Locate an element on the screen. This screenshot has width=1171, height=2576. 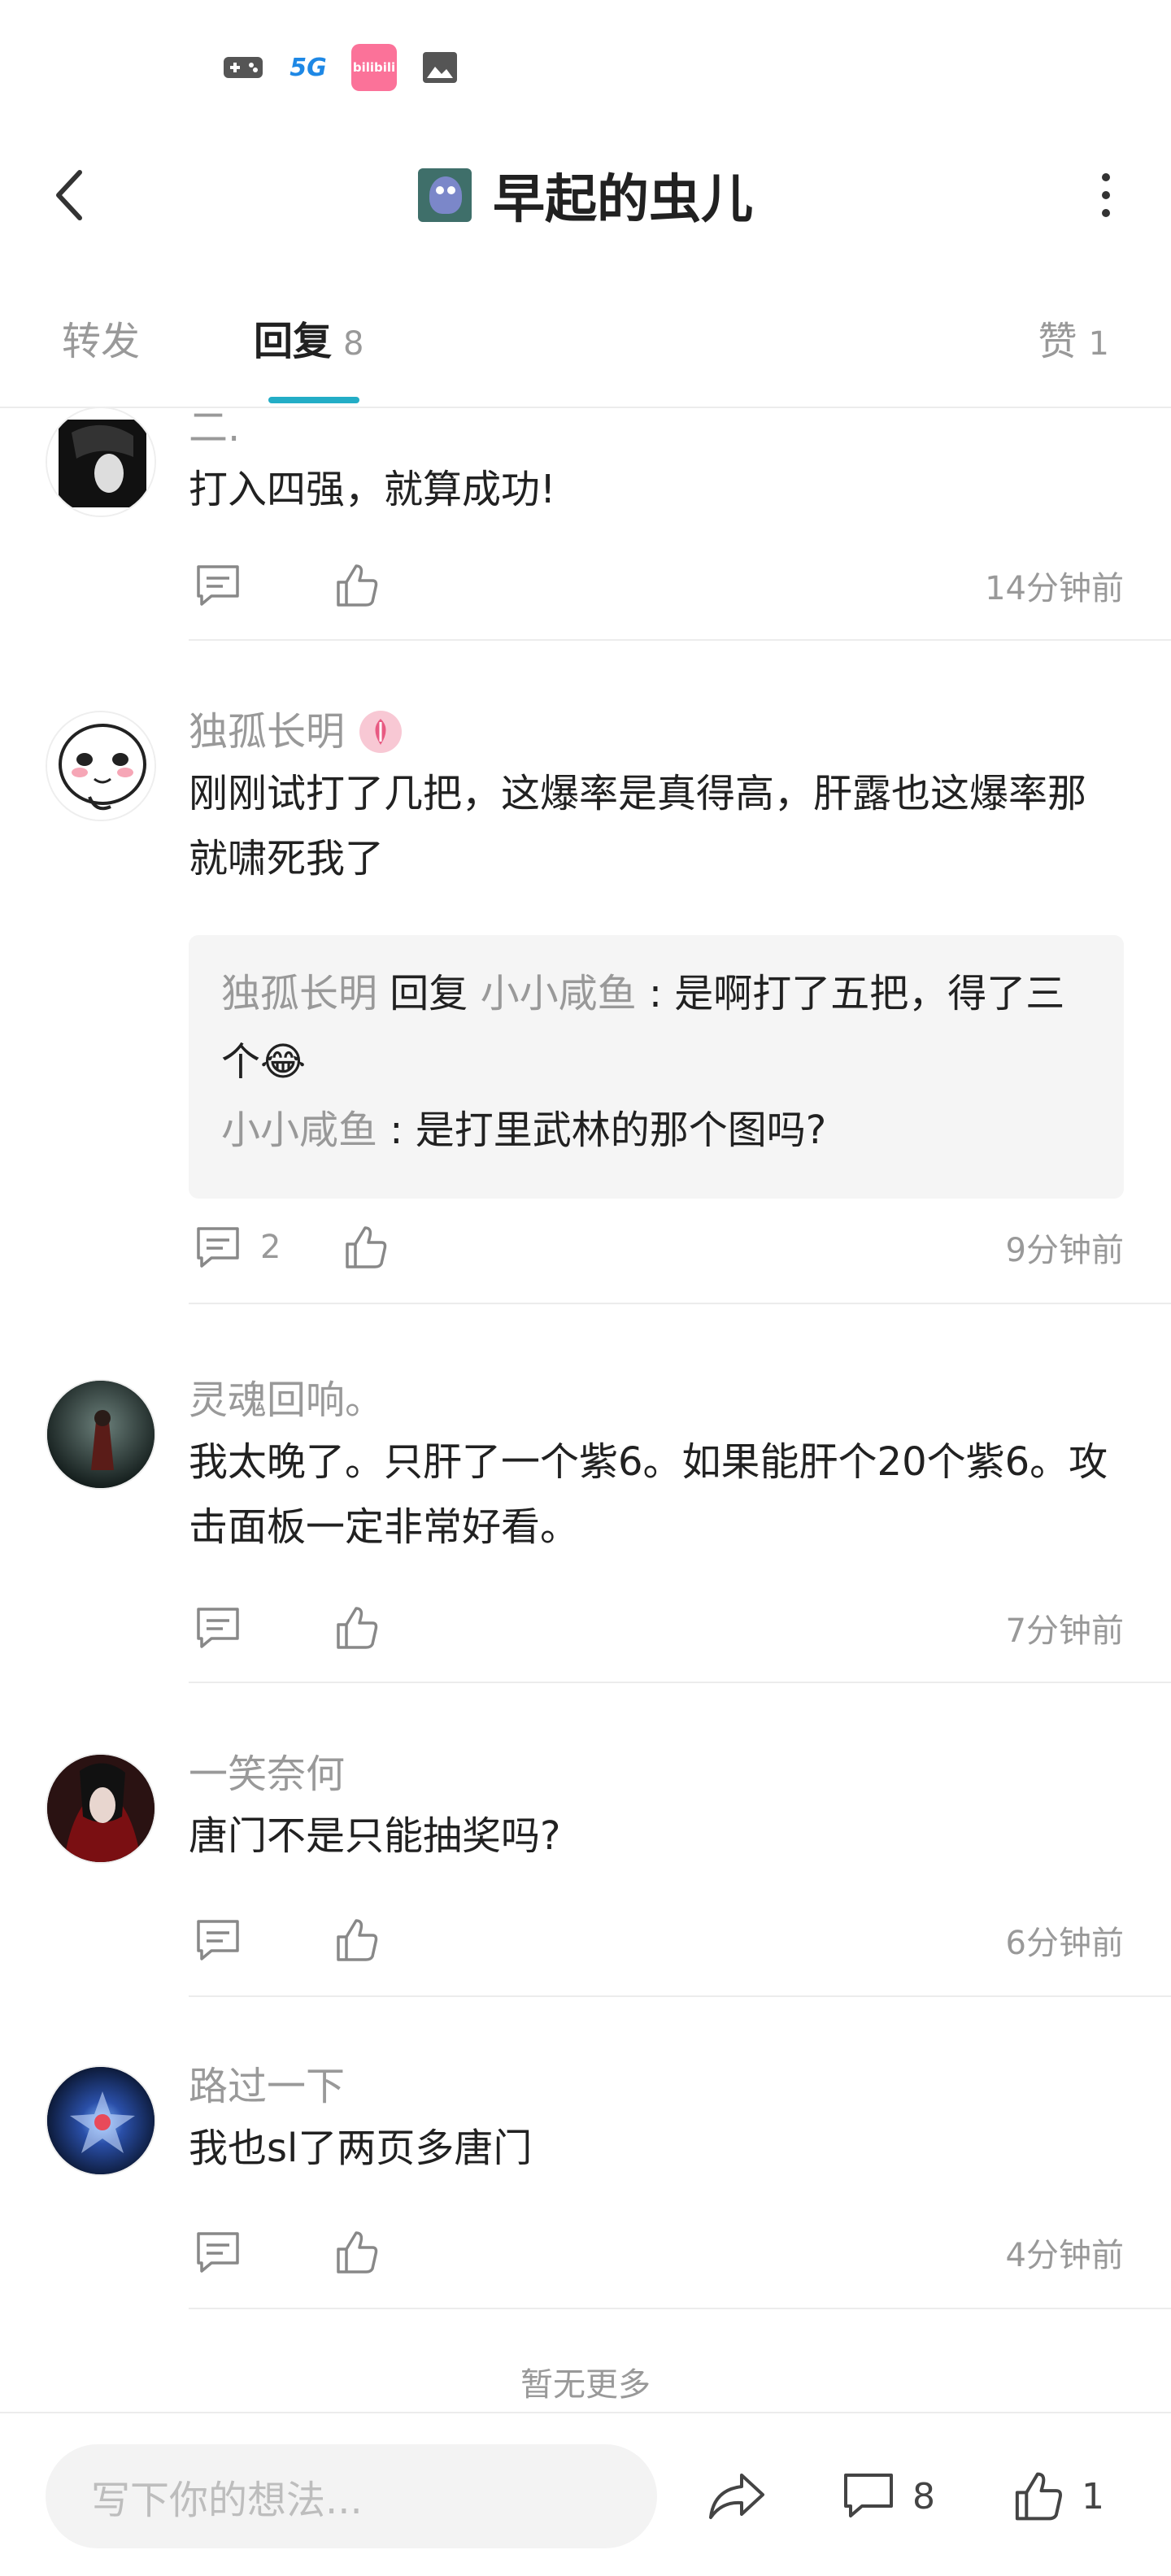
badge-icon is located at coordinates (381, 732).